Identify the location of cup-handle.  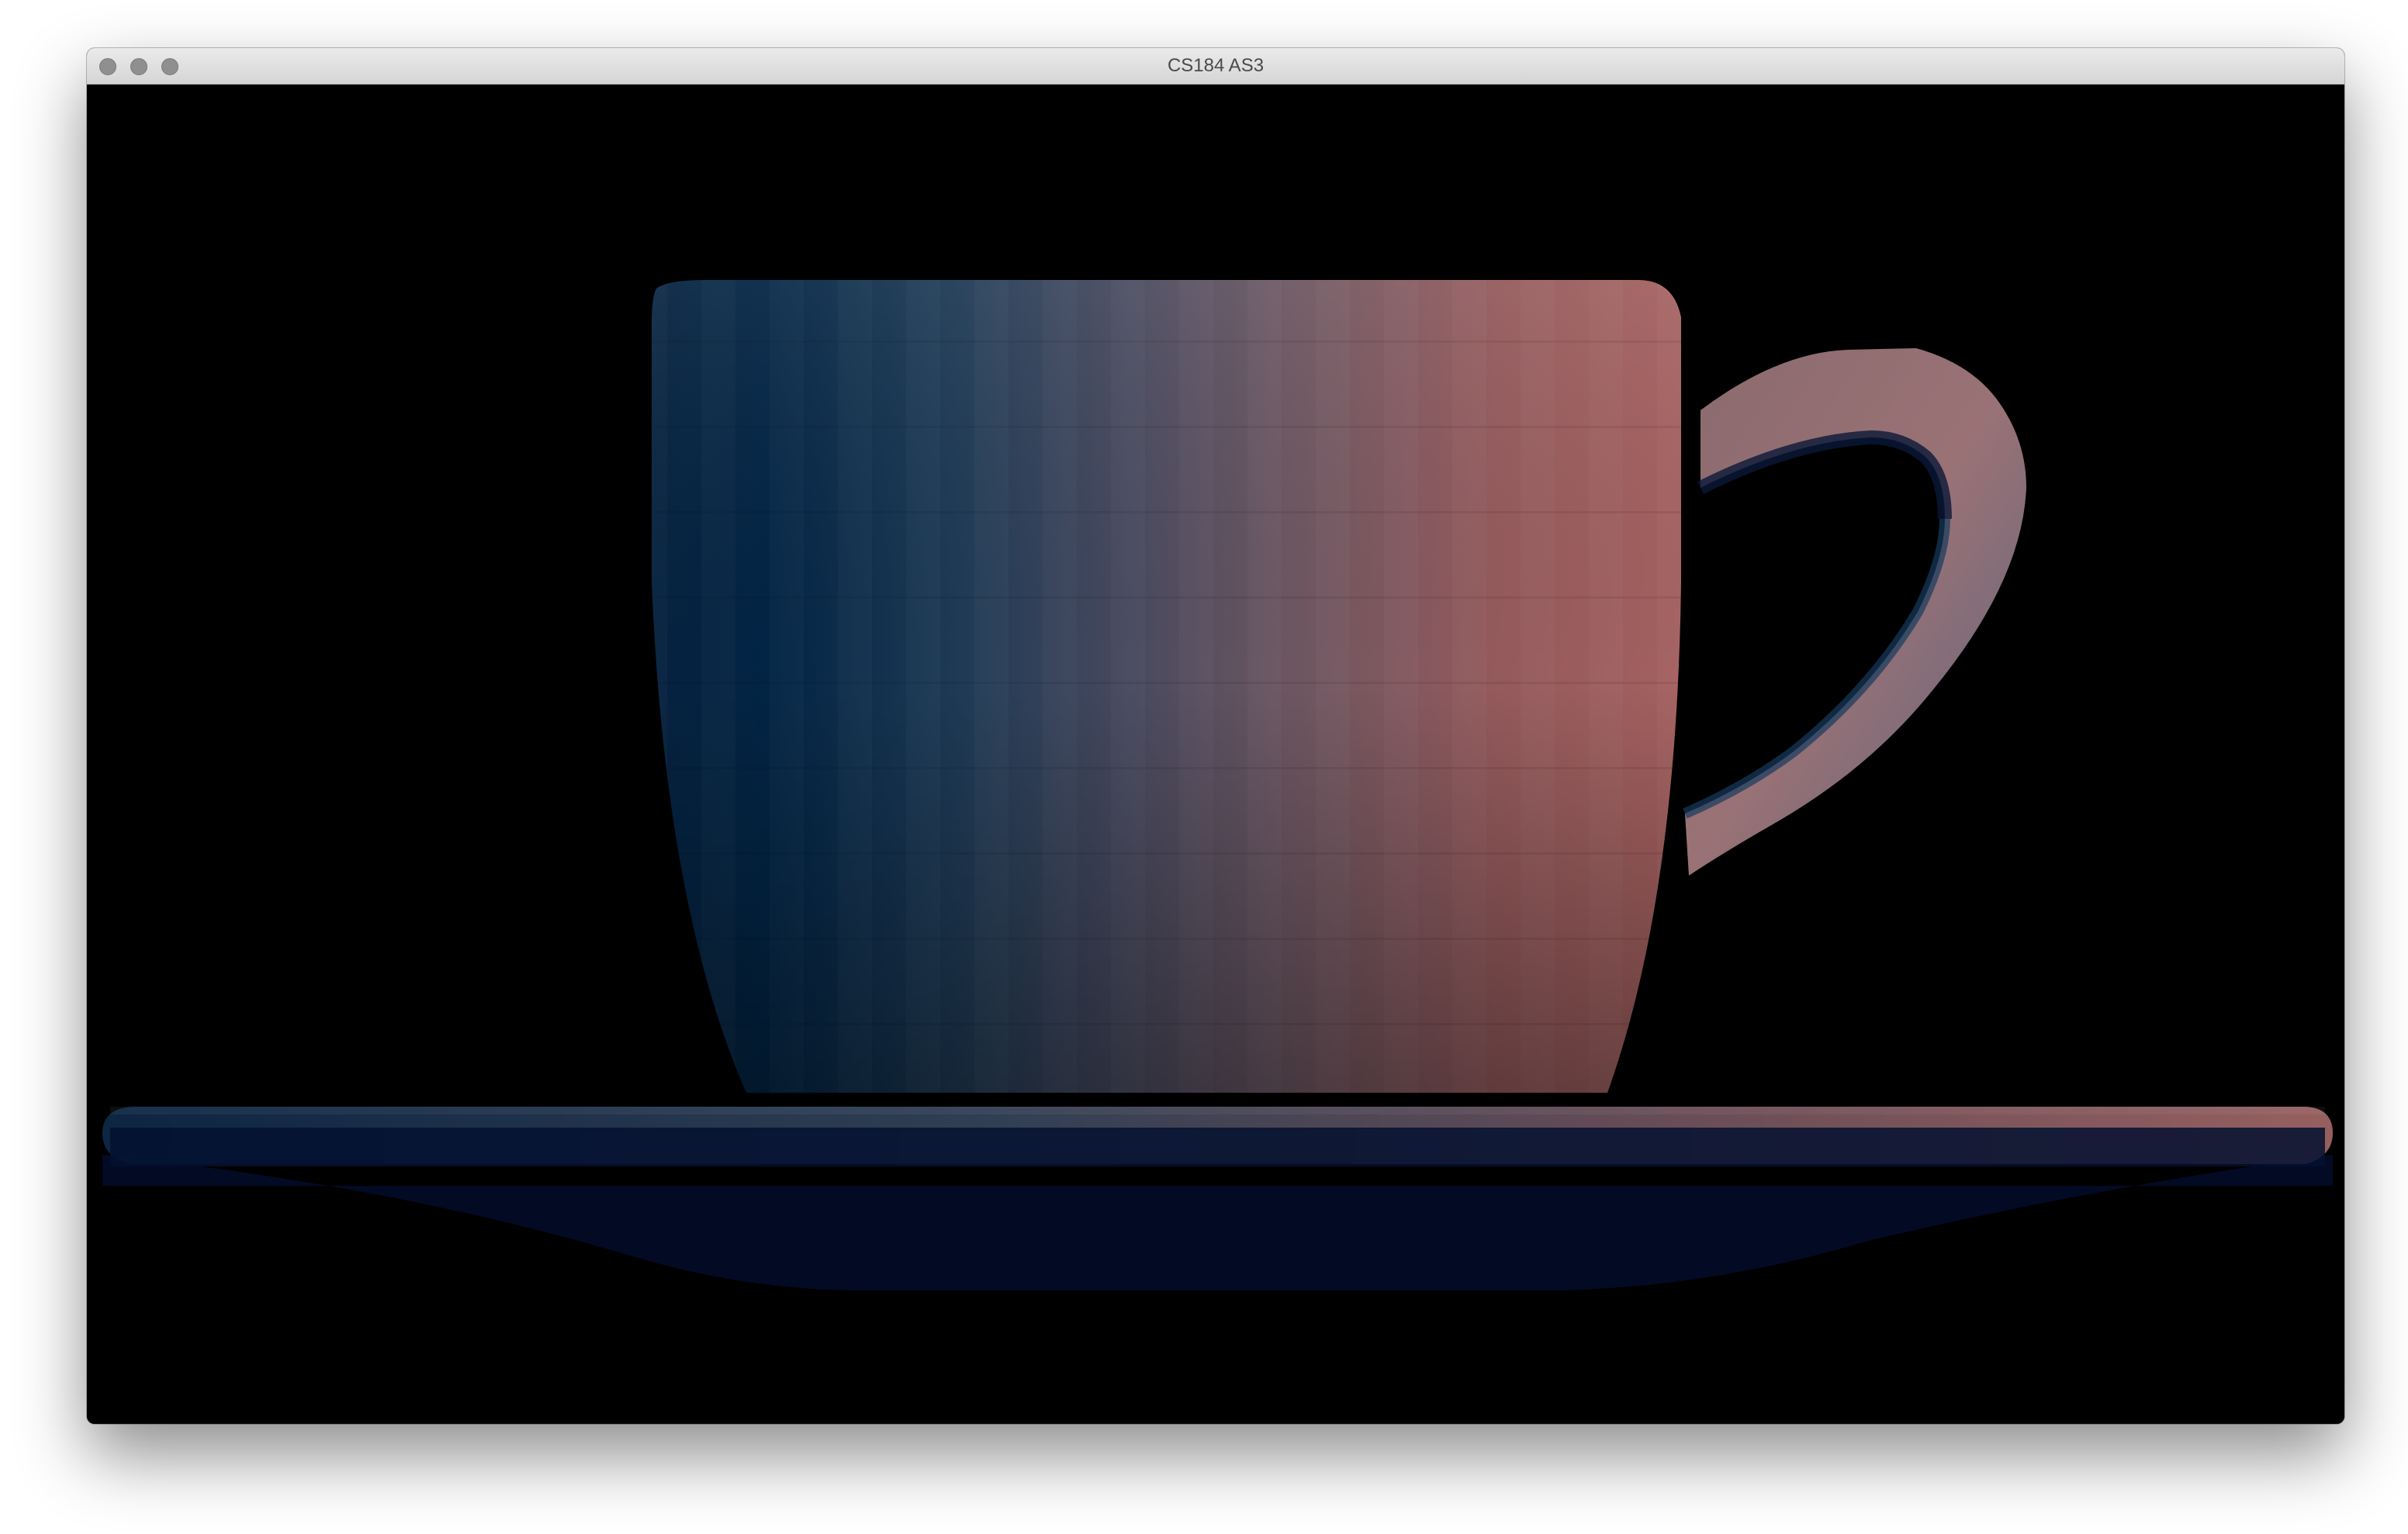
(1854, 612).